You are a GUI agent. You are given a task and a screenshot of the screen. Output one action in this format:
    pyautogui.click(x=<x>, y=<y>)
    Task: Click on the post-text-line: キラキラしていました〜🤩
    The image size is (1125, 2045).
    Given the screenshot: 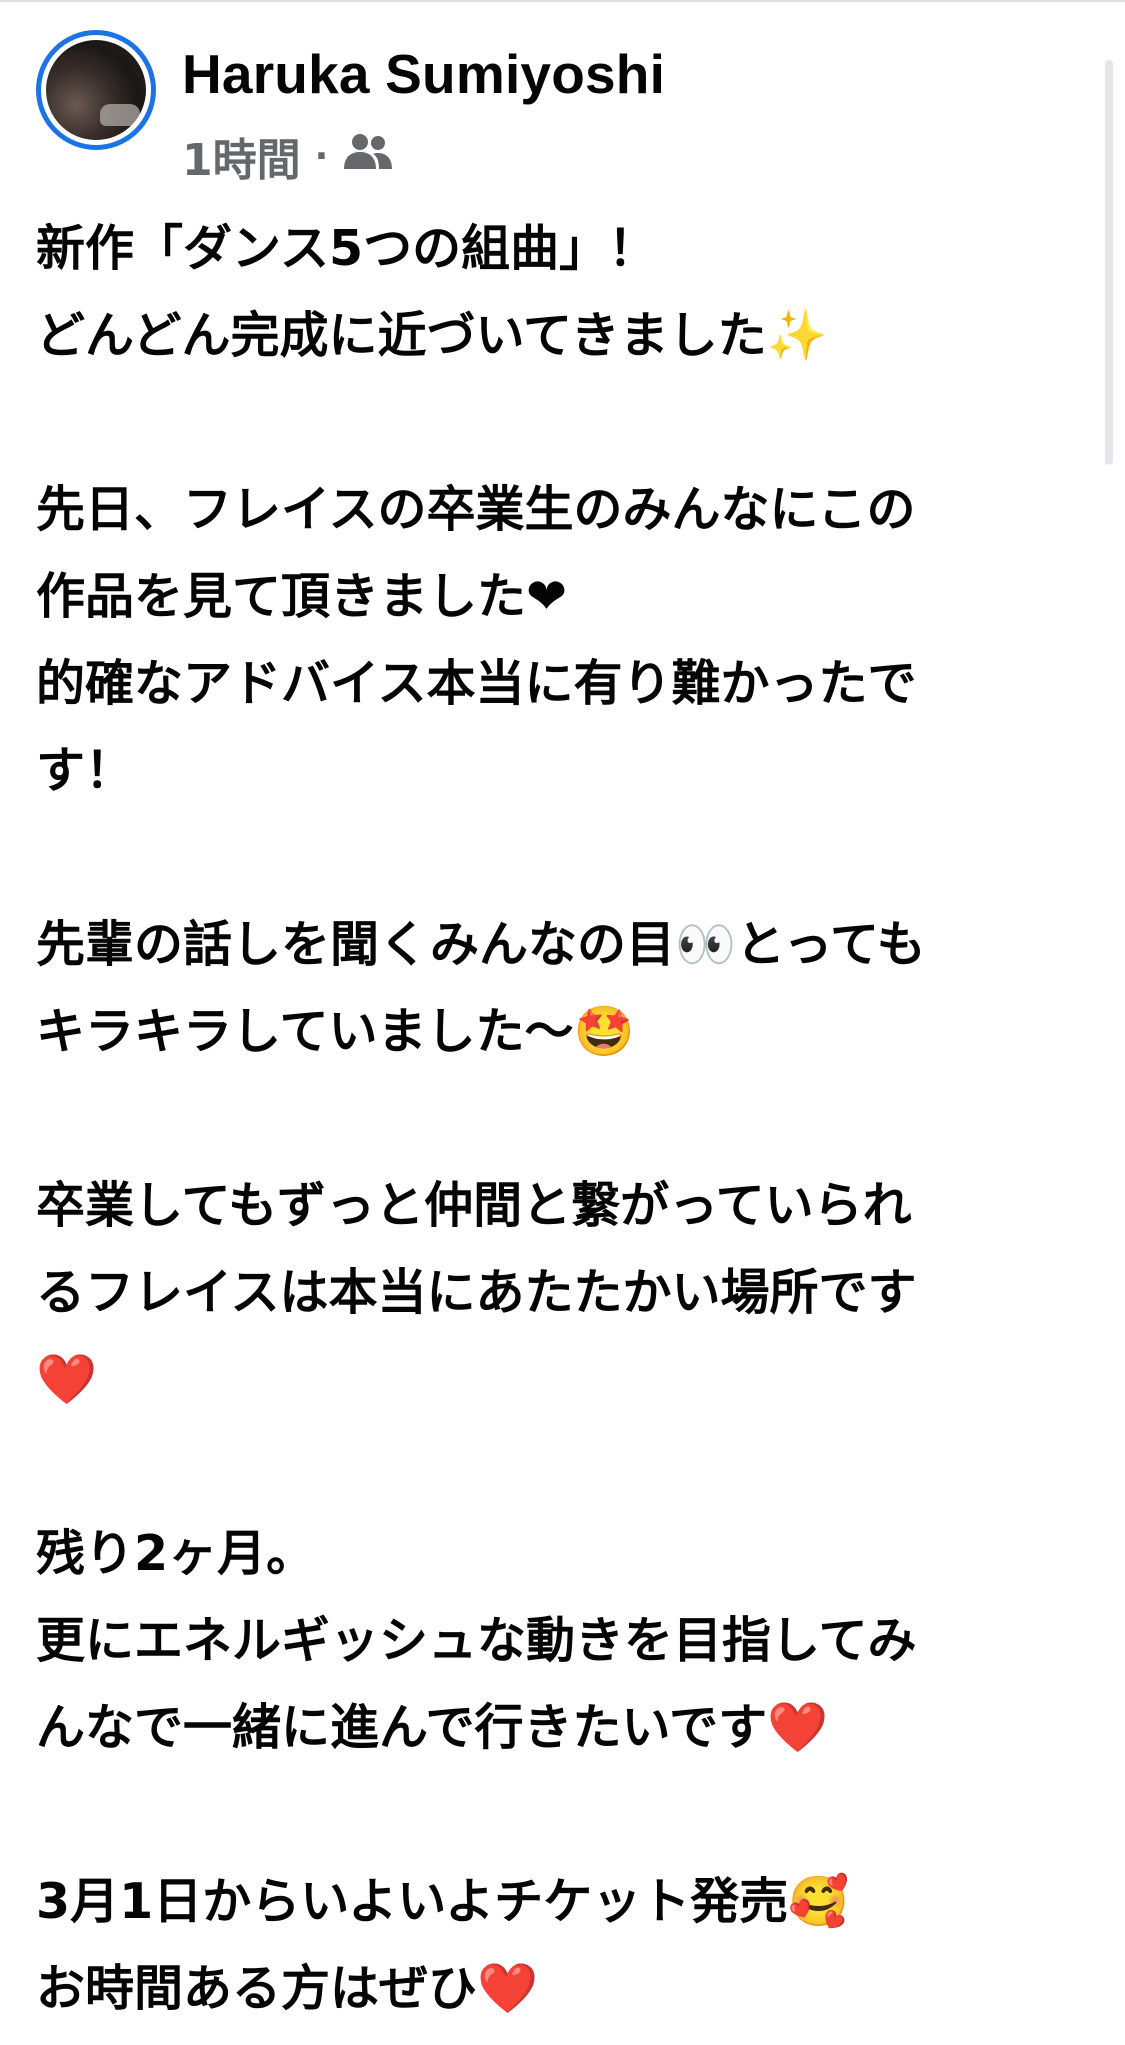 What is the action you would take?
    pyautogui.click(x=335, y=1031)
    